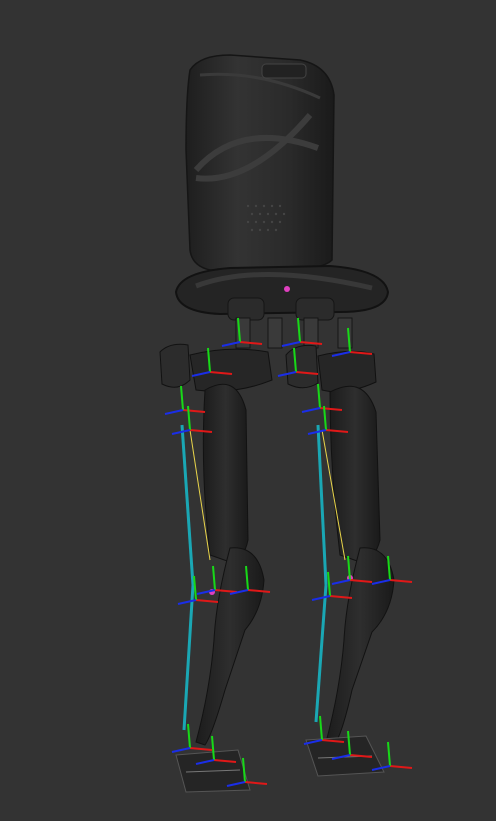  I want to click on left-tendon, so click(187, 505).